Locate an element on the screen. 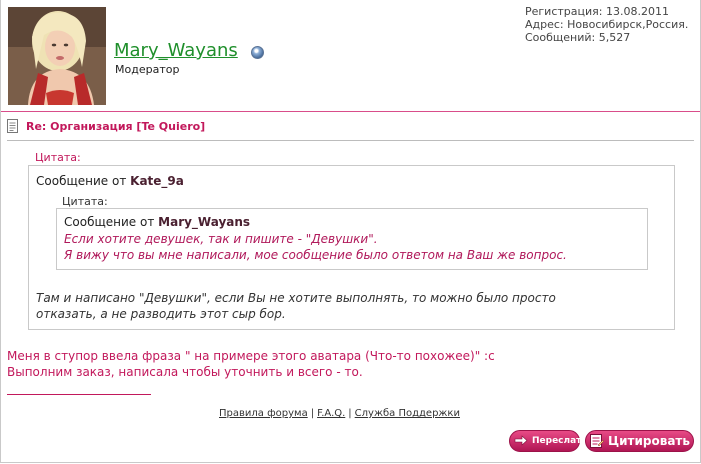  forward-icon is located at coordinates (521, 441).